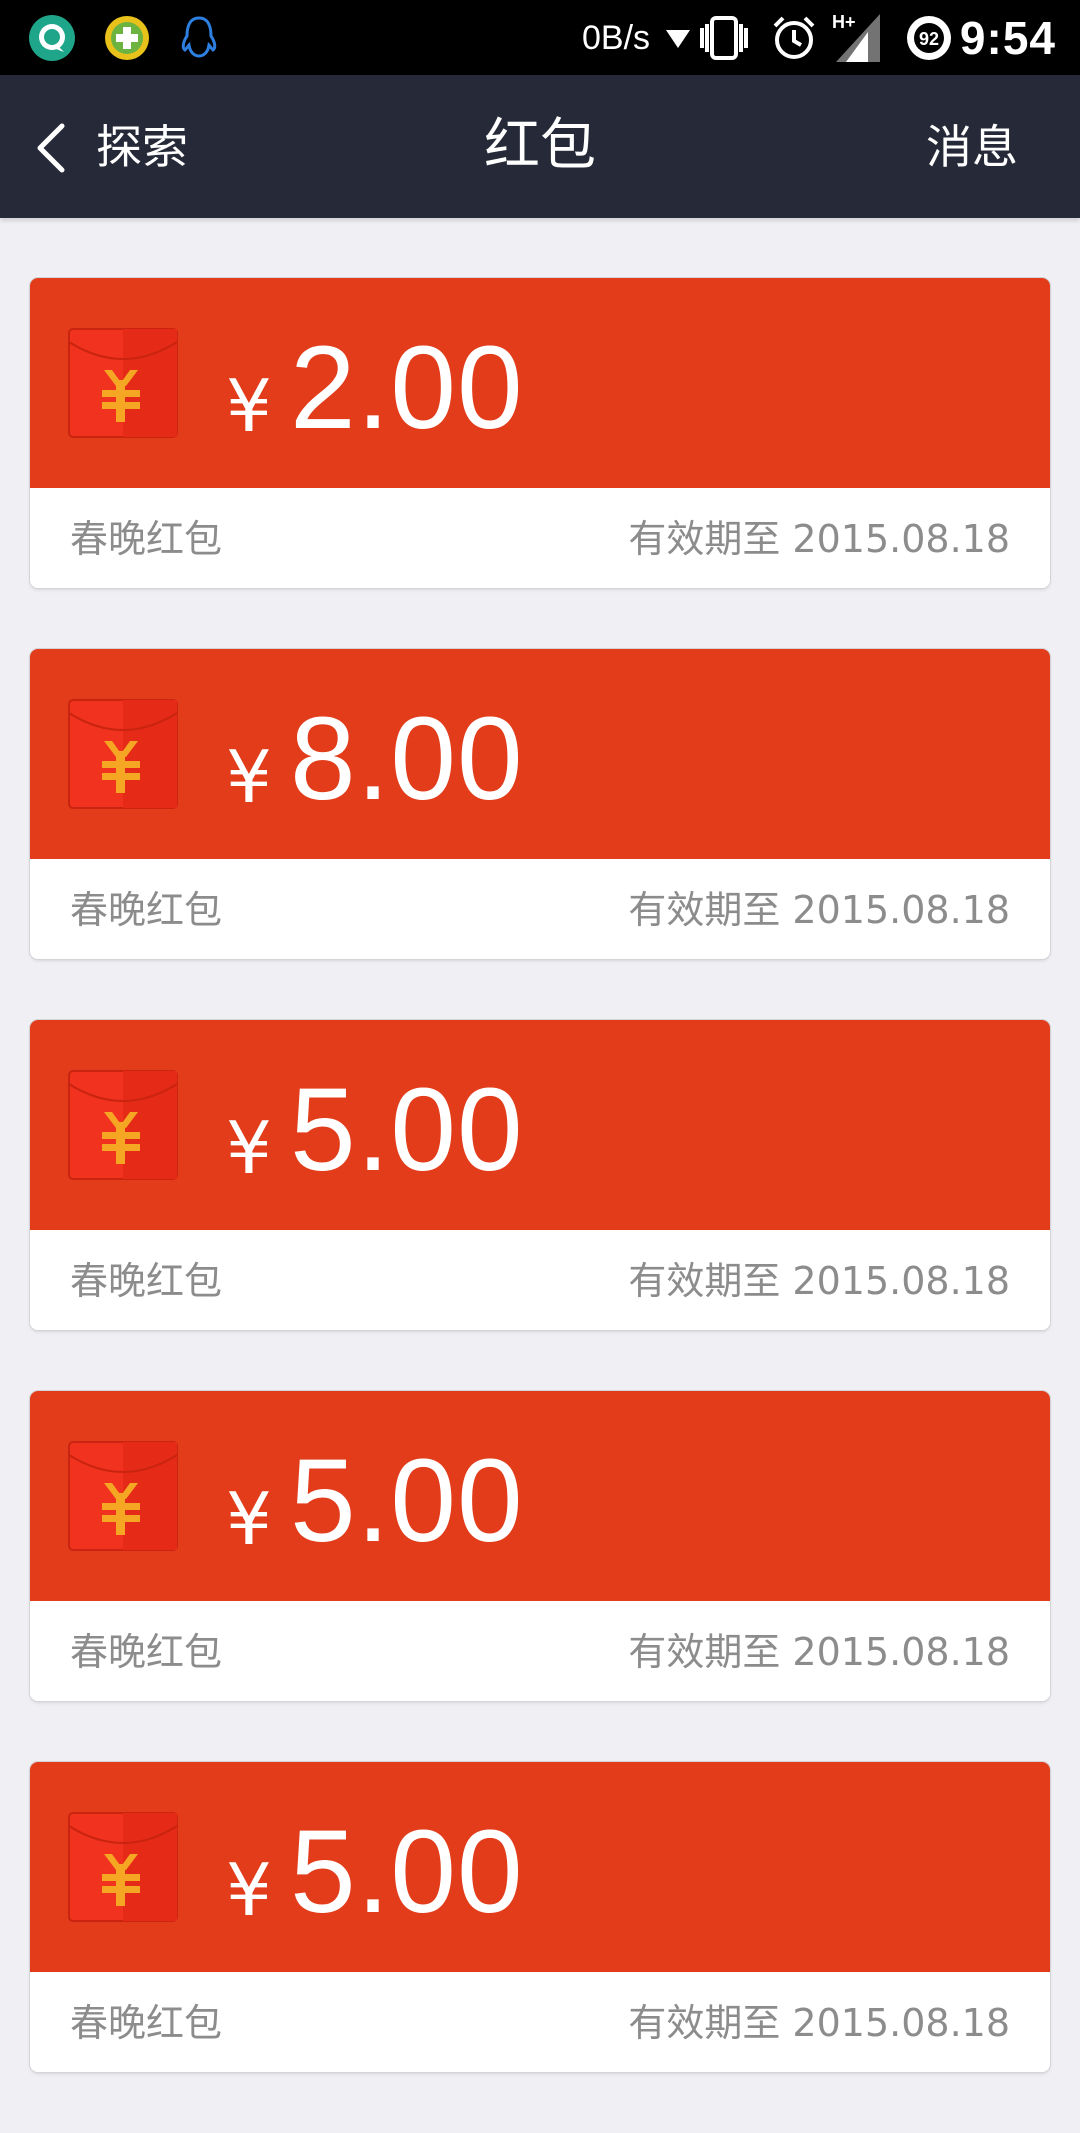 This screenshot has height=2133, width=1080. I want to click on card-header: ¥ 8.00, so click(540, 754).